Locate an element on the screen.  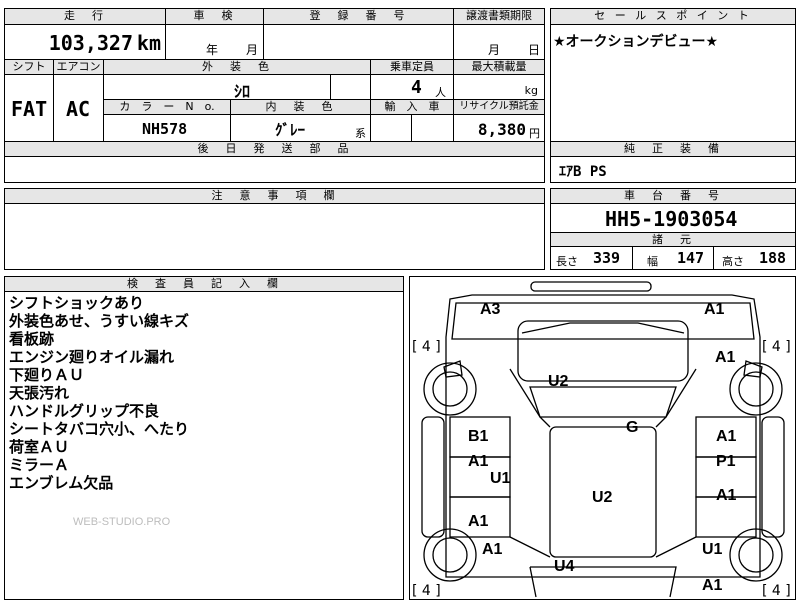
genuine-equip-header: 純 正 装 備 is located at coordinates (673, 149).